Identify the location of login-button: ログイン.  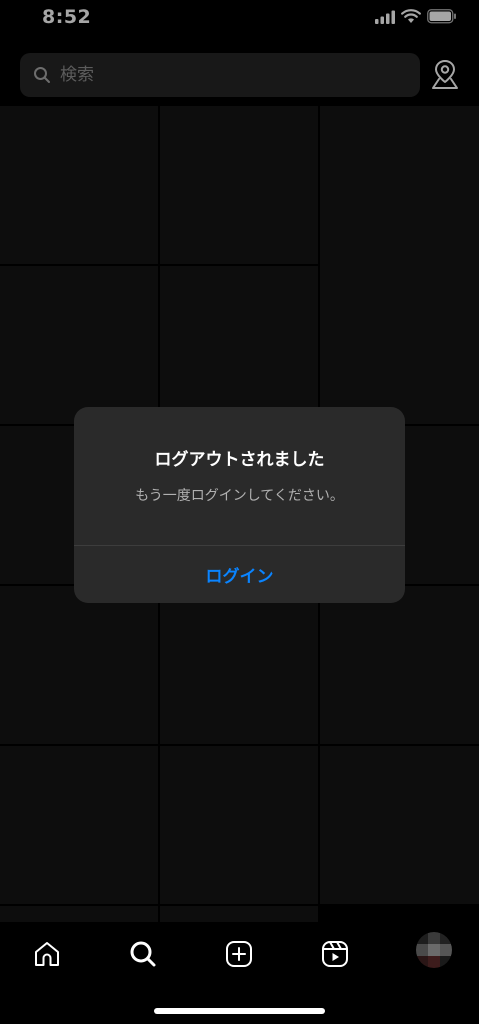
(239, 574).